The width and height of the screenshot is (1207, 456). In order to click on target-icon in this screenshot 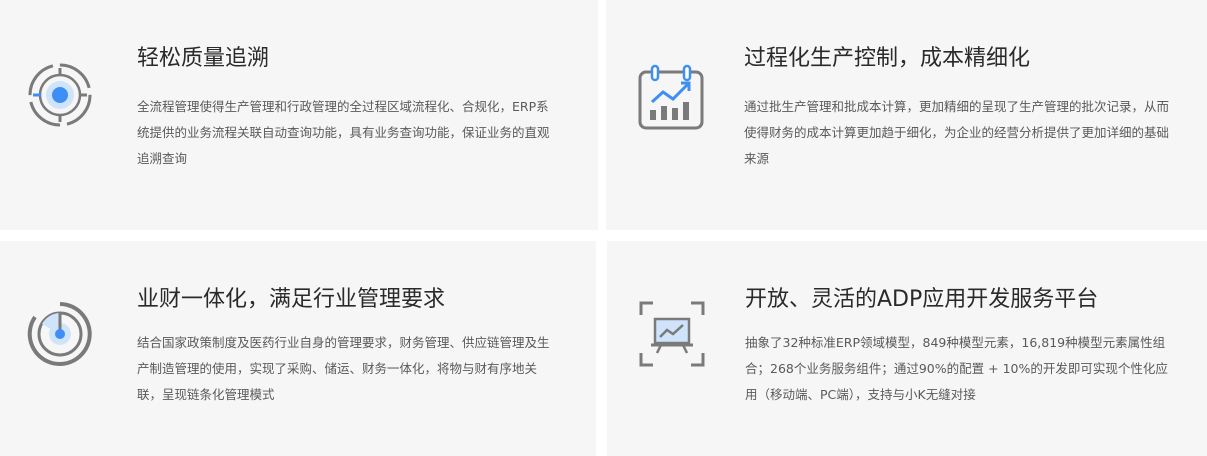, I will do `click(60, 95)`.